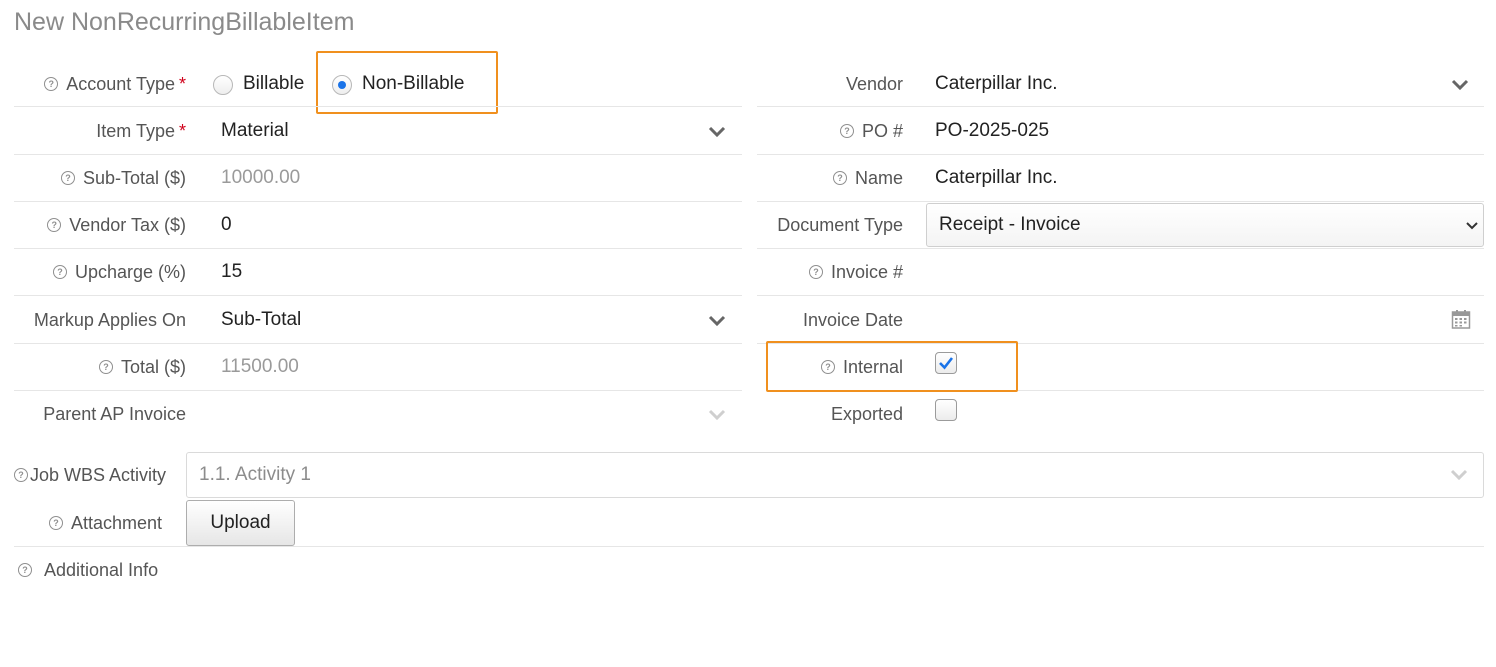 This screenshot has width=1496, height=667. Describe the element at coordinates (100, 225) in the screenshot. I see `vendor-tax-label: ? Vendor Tax ($)` at that location.